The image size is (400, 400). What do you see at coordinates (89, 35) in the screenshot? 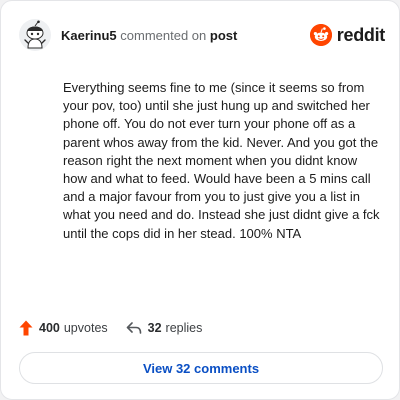
I see `username: Kaerinu5` at bounding box center [89, 35].